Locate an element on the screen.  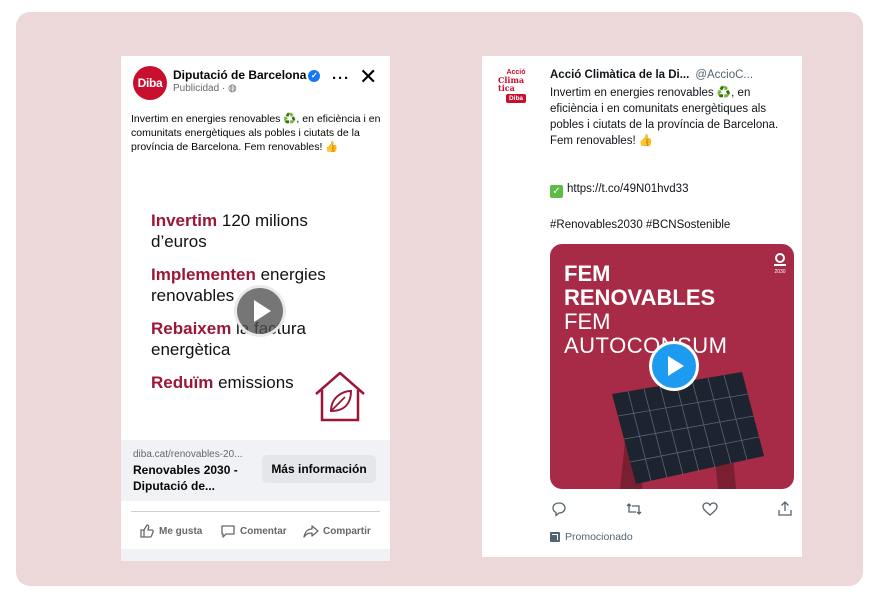
diba-logo-icon: 2030 is located at coordinates (780, 263).